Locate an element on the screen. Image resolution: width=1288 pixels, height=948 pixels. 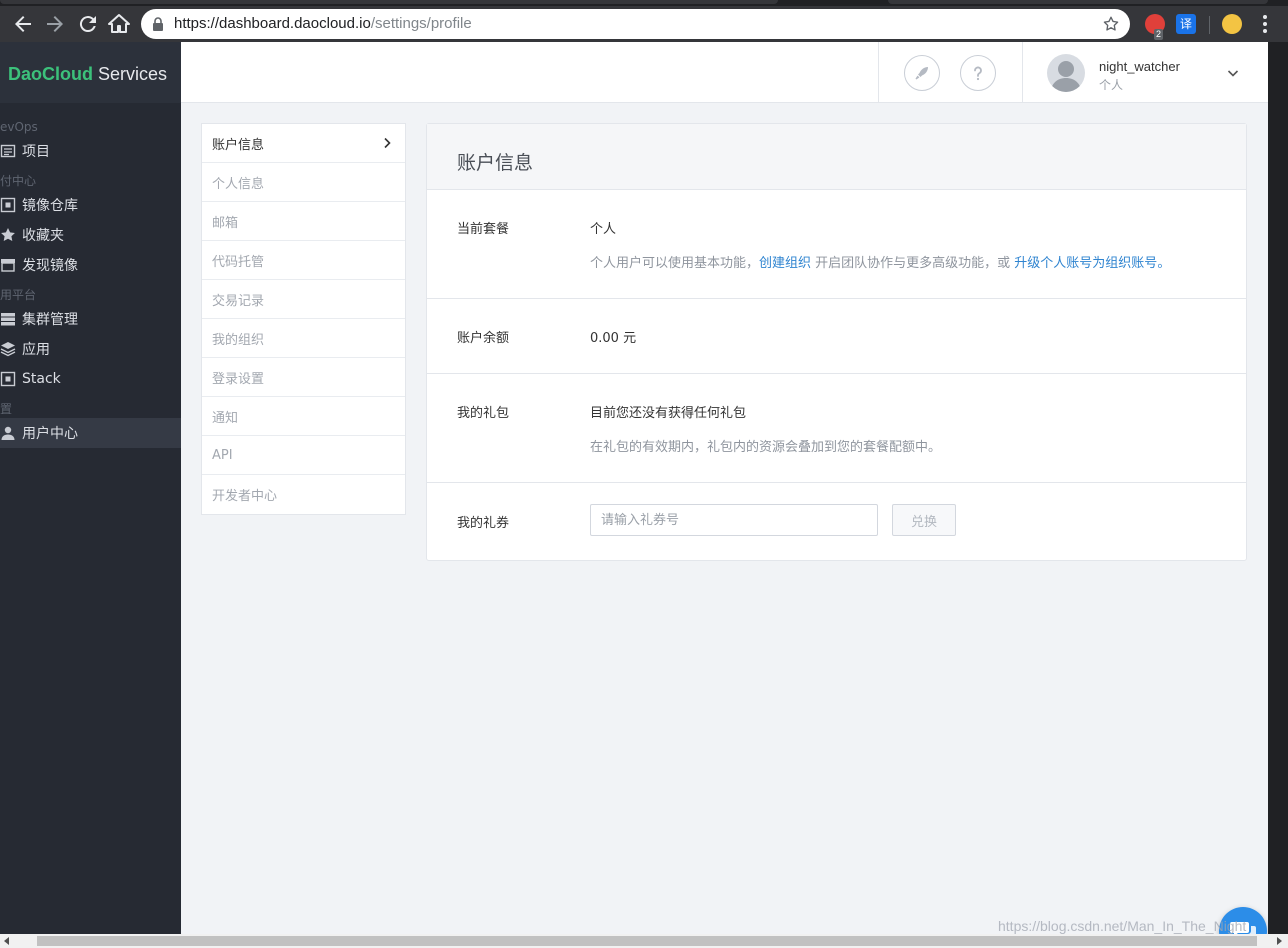
avatar is located at coordinates (1066, 73).